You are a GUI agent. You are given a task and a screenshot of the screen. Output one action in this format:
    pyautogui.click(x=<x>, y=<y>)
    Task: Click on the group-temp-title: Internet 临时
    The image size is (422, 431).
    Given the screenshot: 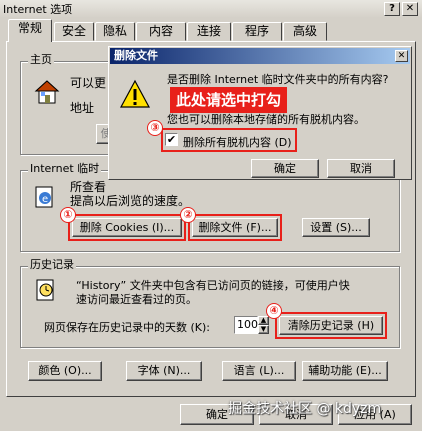 What is the action you would take?
    pyautogui.click(x=65, y=168)
    